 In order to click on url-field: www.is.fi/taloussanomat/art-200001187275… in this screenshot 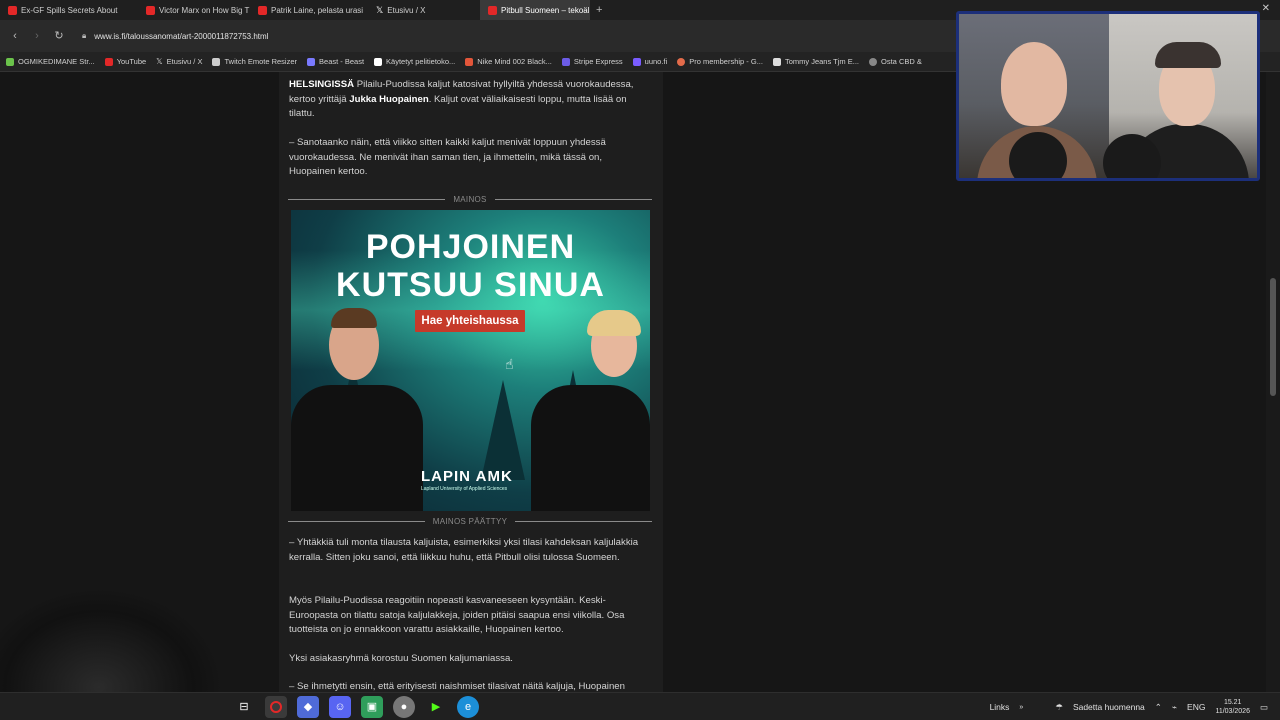, I will do `click(181, 36)`.